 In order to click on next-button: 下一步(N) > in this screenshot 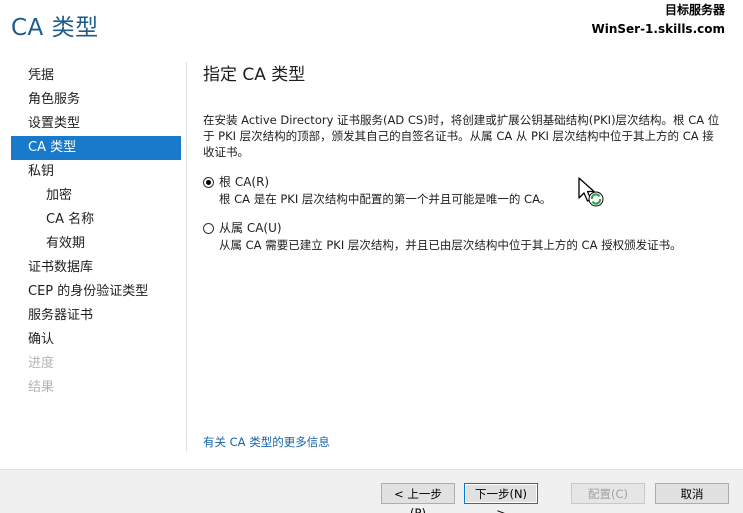, I will do `click(501, 498)`.